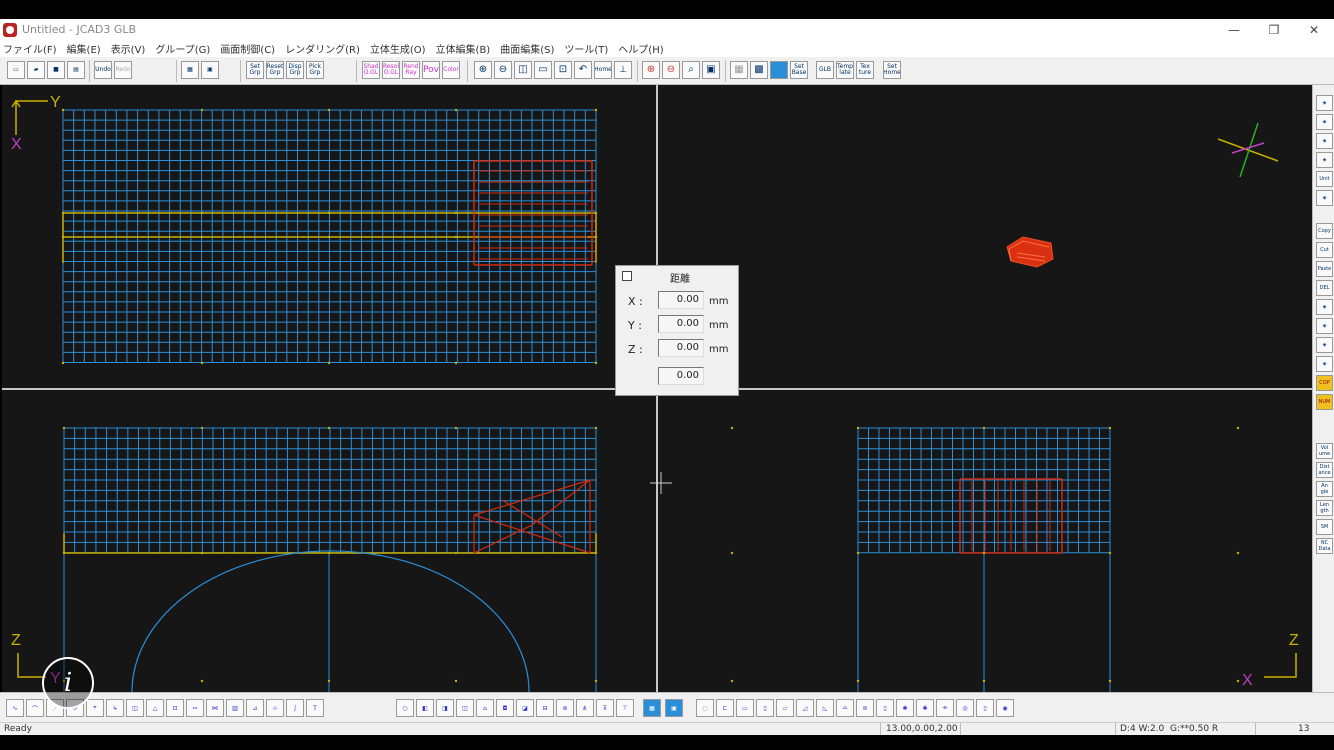 The height and width of the screenshot is (750, 1334). Describe the element at coordinates (505, 708) in the screenshot. I see `bottom-tool-button-22: ◘` at that location.